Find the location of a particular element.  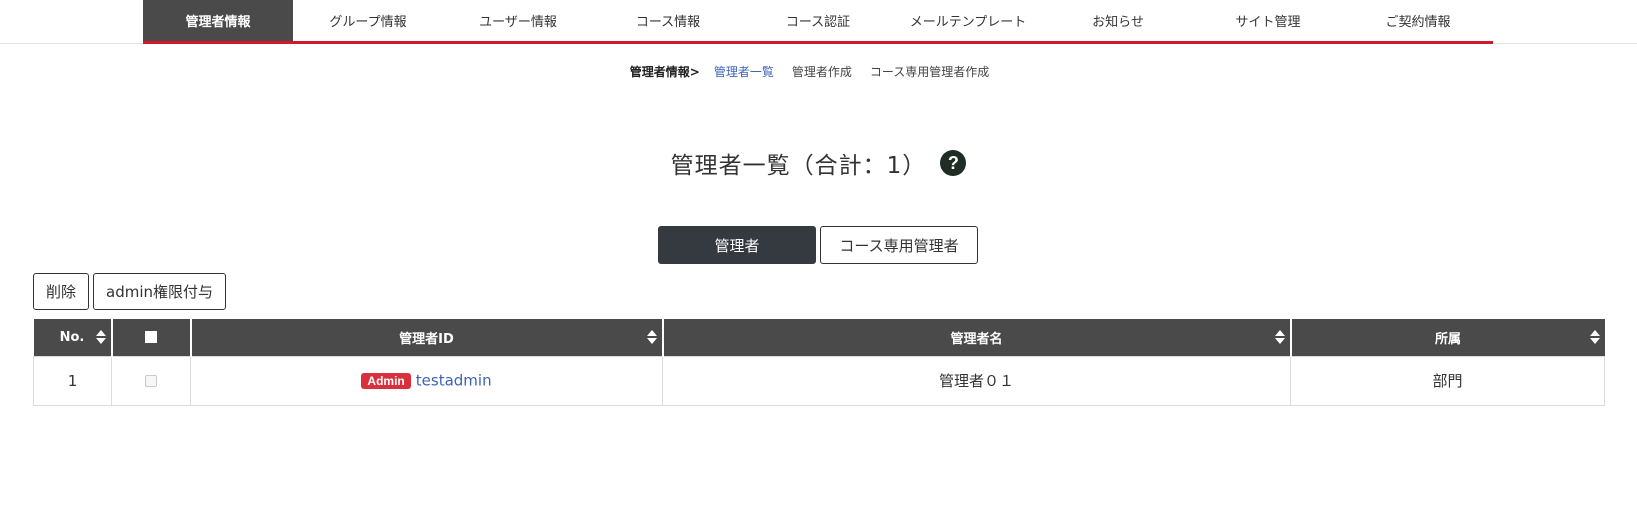

cell-admin-name: 管理者０１ is located at coordinates (976, 380).